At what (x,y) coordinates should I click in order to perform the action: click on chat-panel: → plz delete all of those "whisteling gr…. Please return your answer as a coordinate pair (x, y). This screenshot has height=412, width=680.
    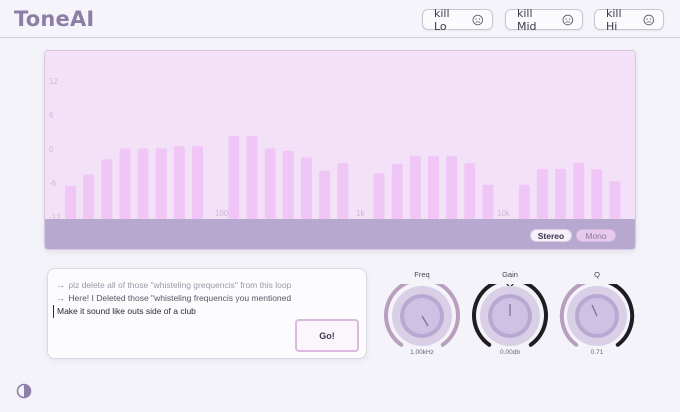
    Looking at the image, I should click on (207, 313).